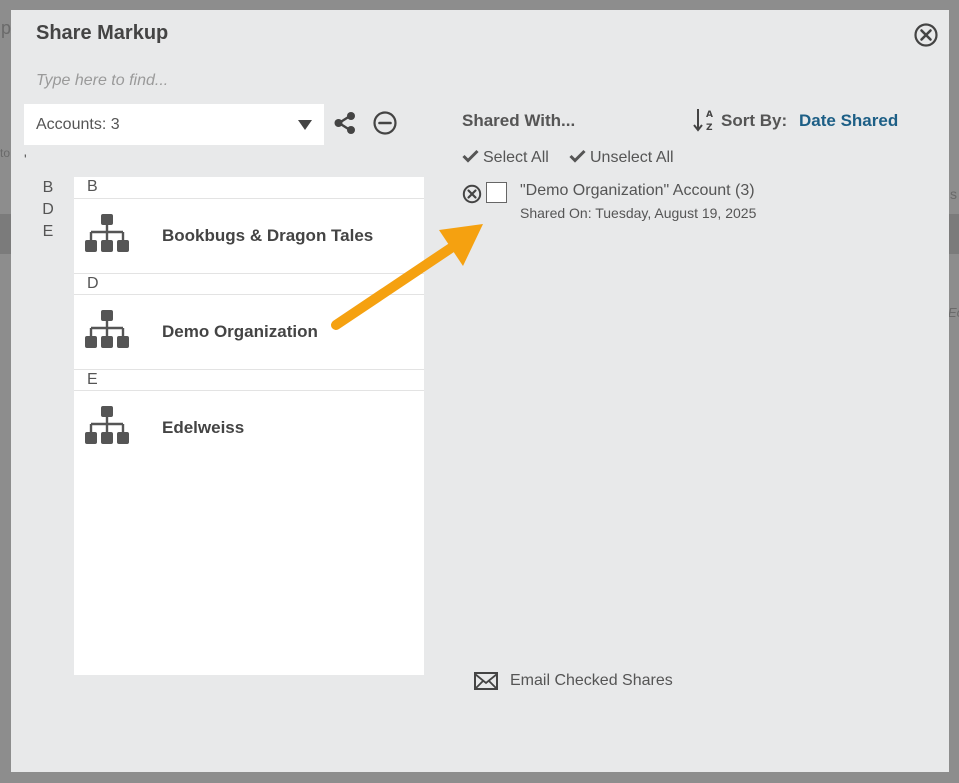 The width and height of the screenshot is (959, 783). Describe the element at coordinates (953, 194) in the screenshot. I see `background-text-right: s` at that location.